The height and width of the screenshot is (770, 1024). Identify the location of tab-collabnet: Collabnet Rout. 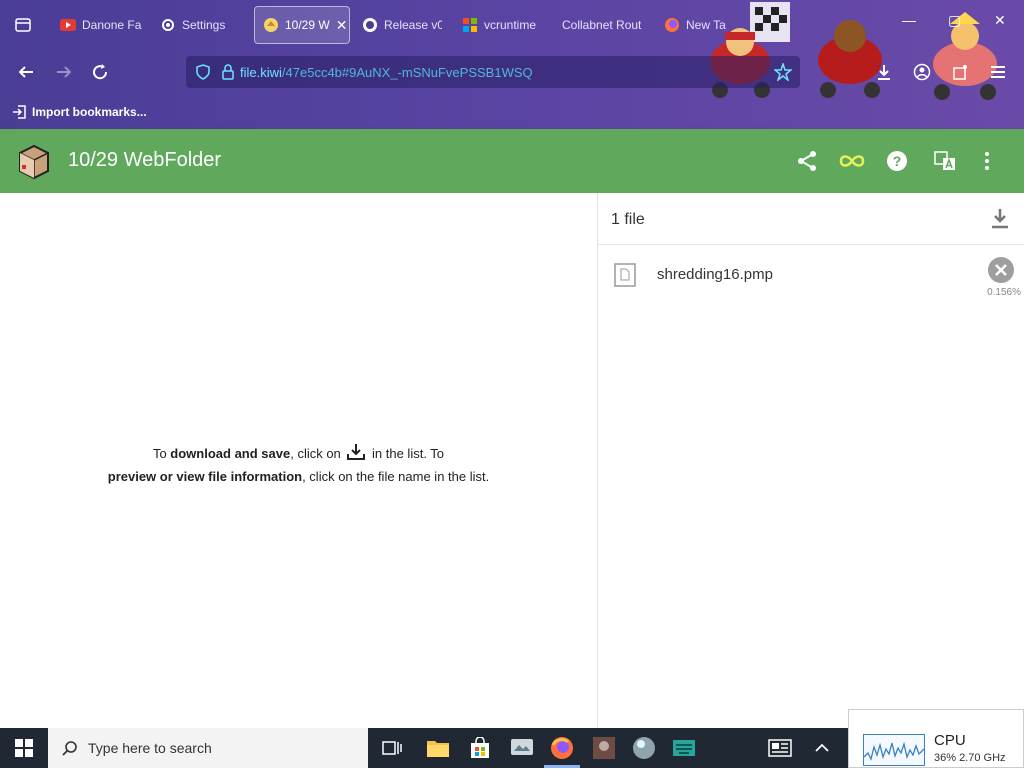
(605, 25).